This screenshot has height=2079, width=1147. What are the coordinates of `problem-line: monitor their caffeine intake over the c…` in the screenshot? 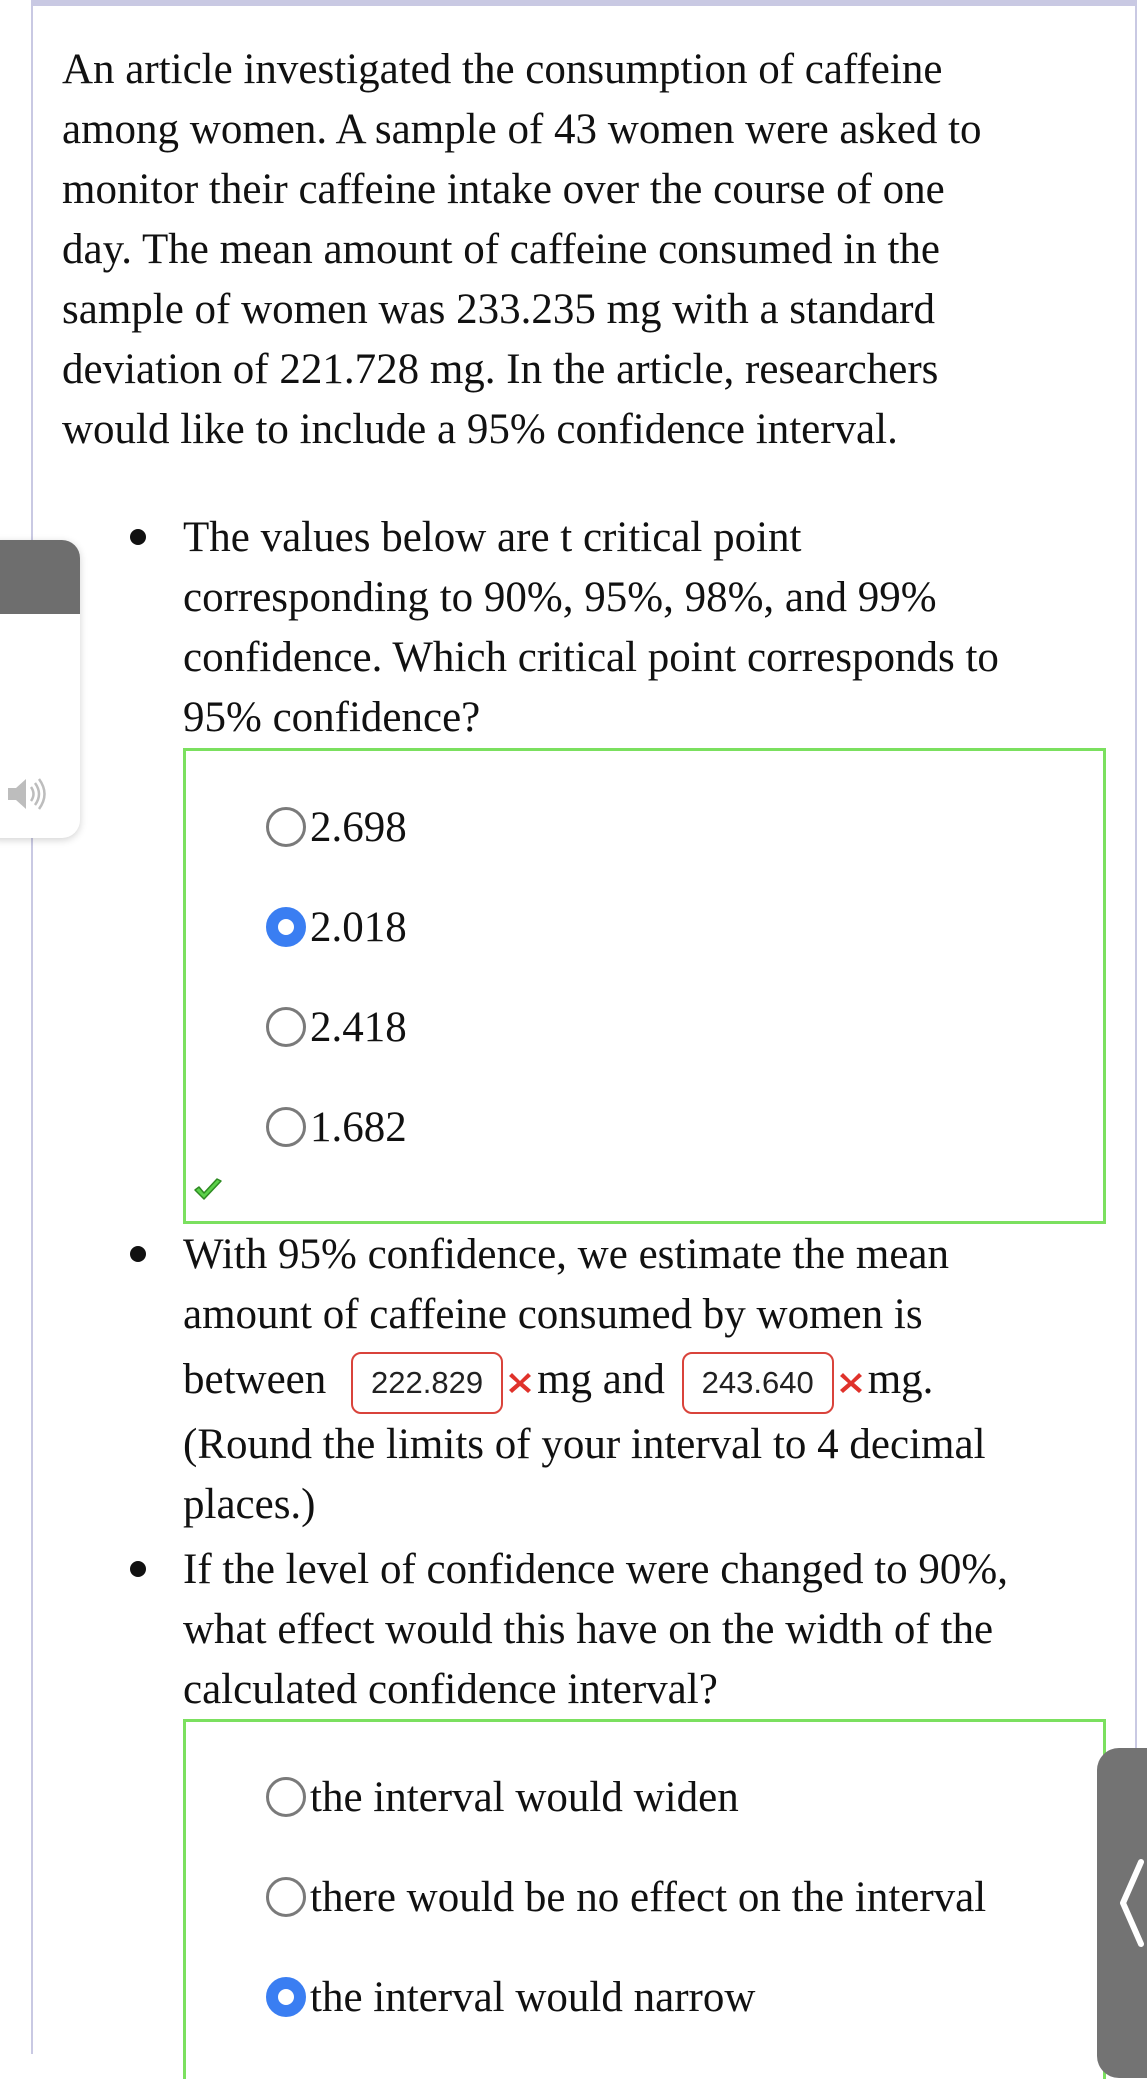 It's located at (503, 189).